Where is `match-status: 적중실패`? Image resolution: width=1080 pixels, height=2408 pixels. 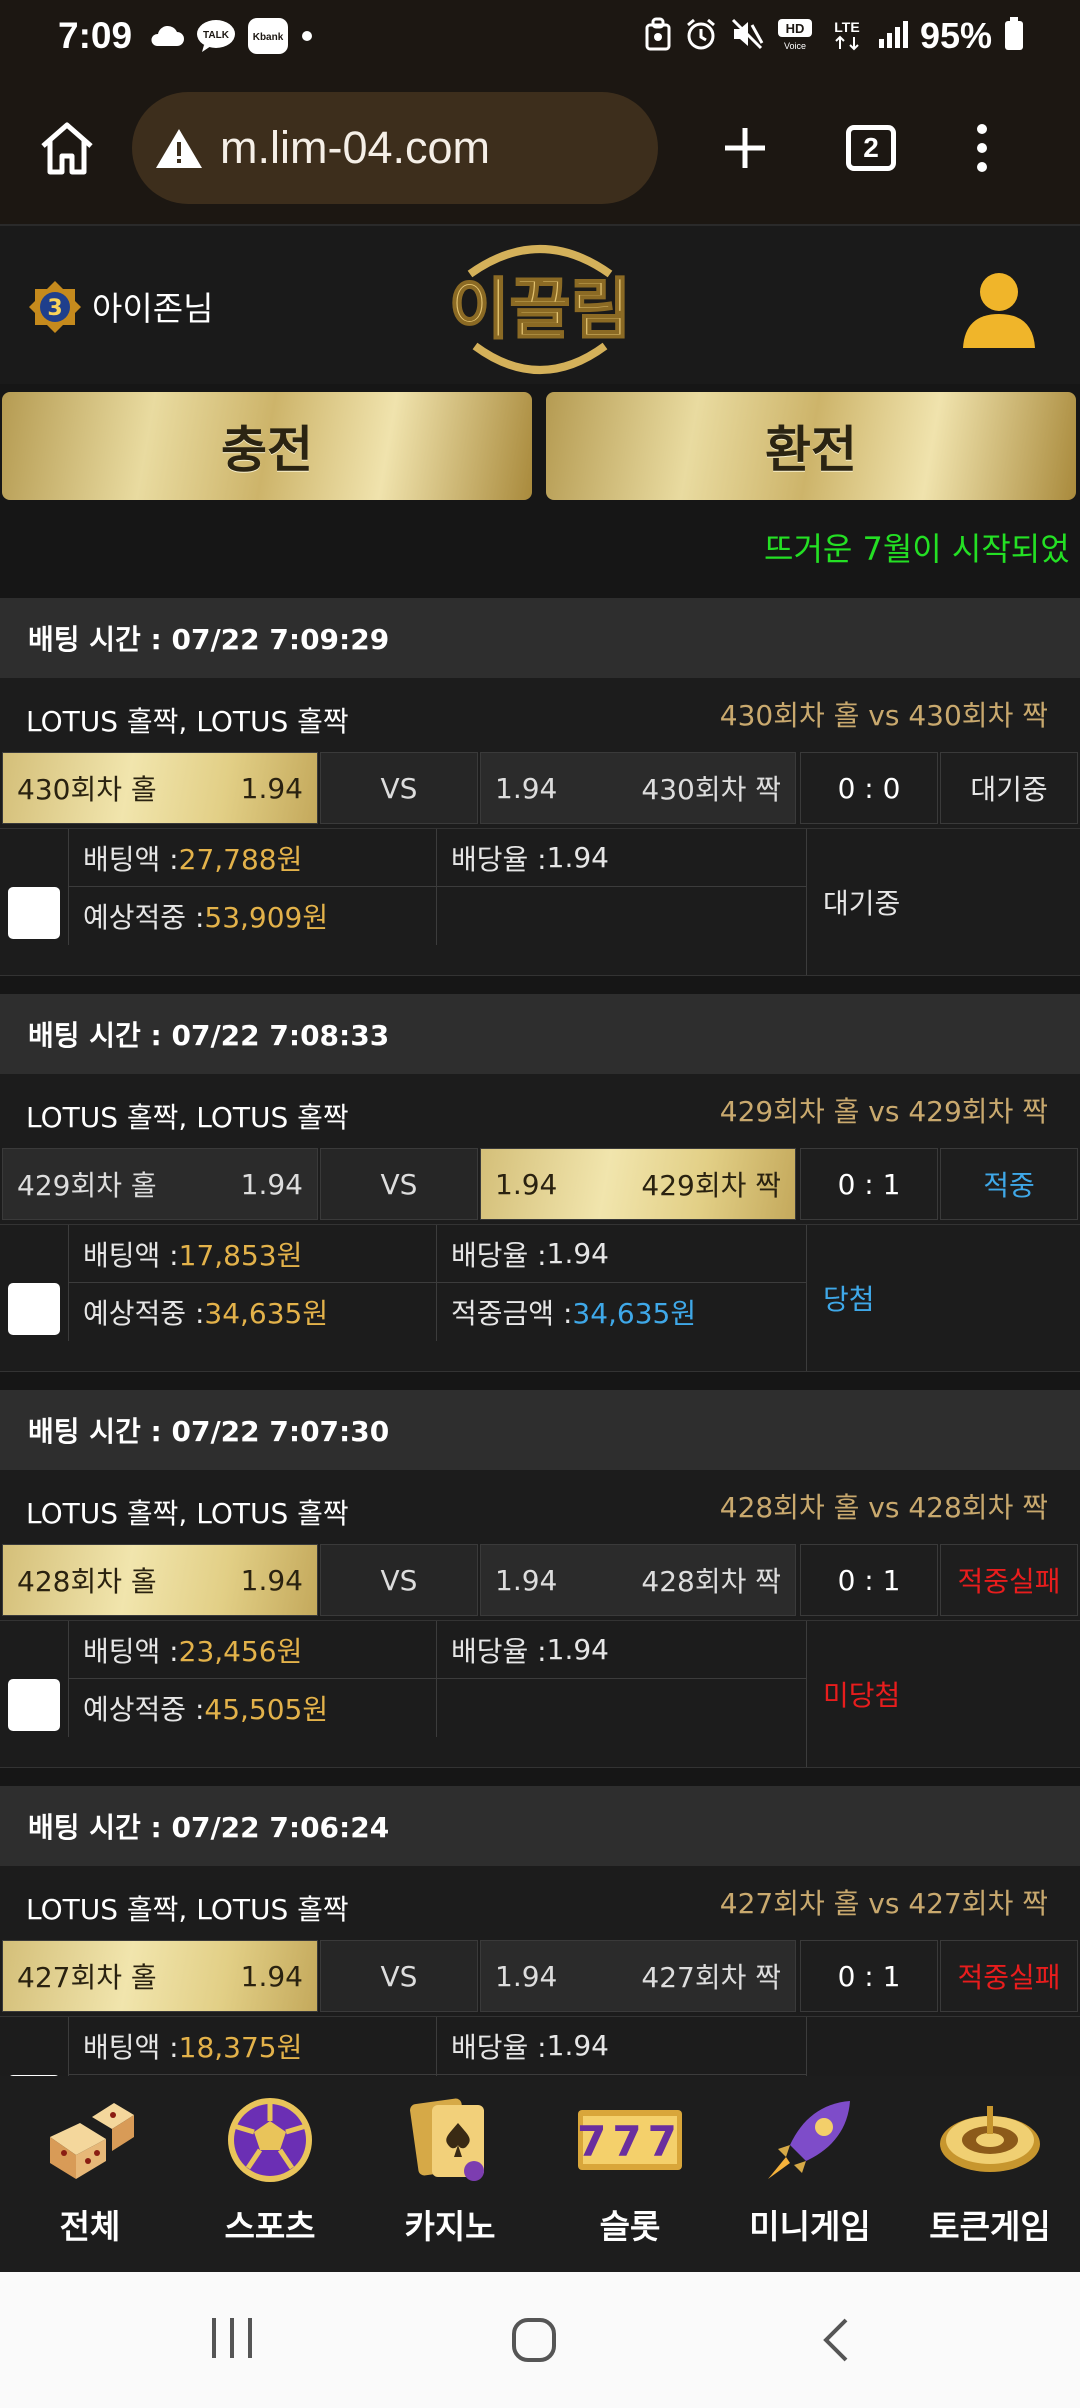
match-status: 적중실패 is located at coordinates (1009, 1580).